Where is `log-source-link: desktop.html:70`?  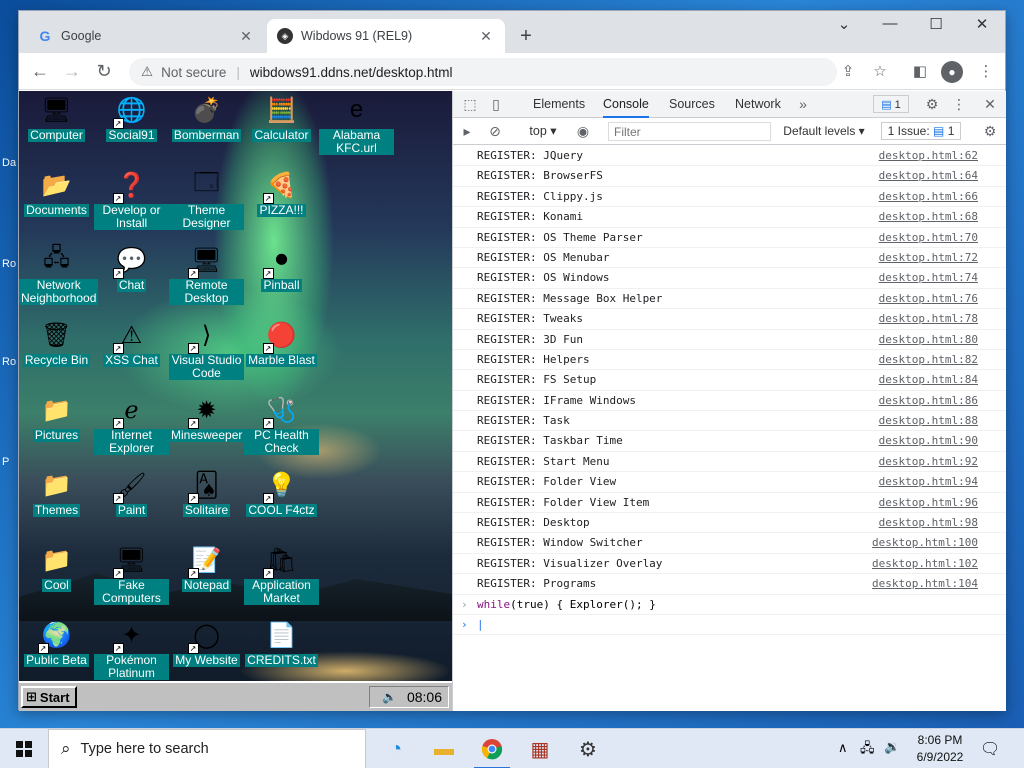 log-source-link: desktop.html:70 is located at coordinates (928, 238).